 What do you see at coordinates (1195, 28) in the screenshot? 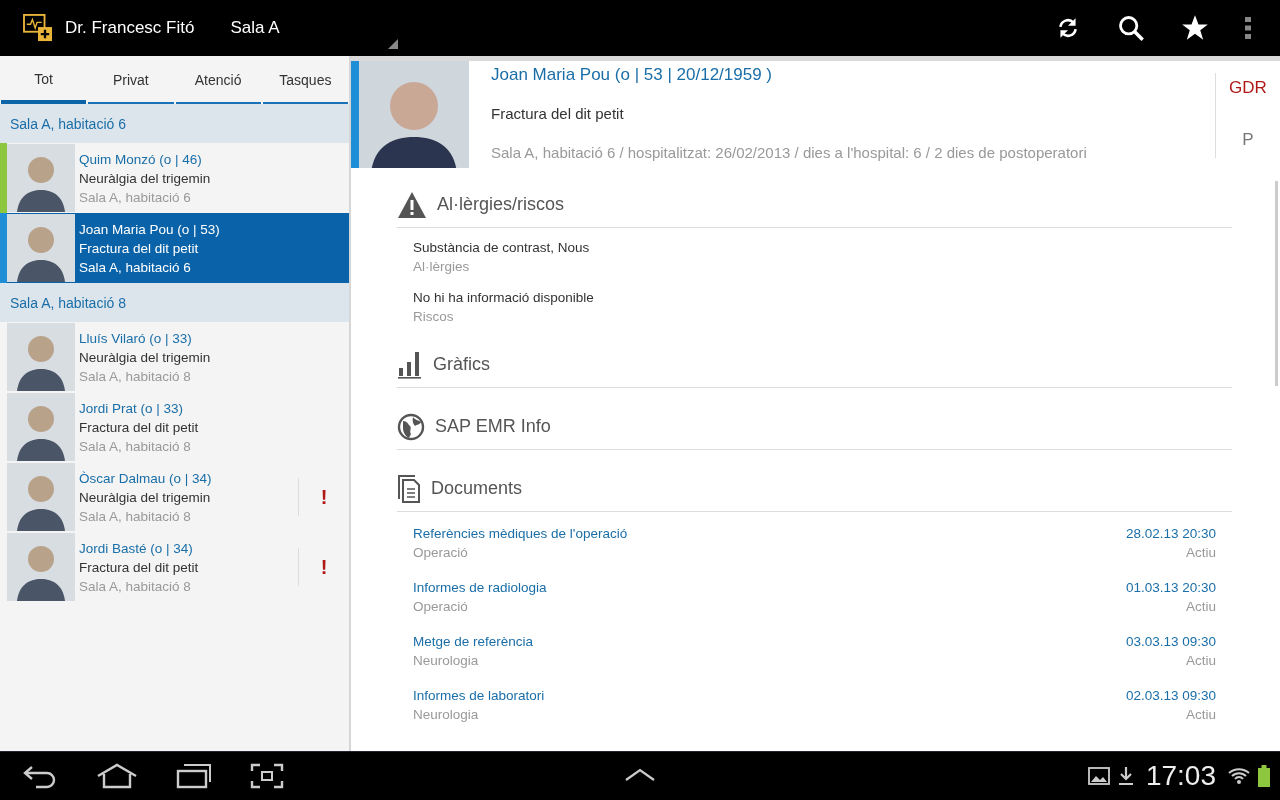
I see `star-icon` at bounding box center [1195, 28].